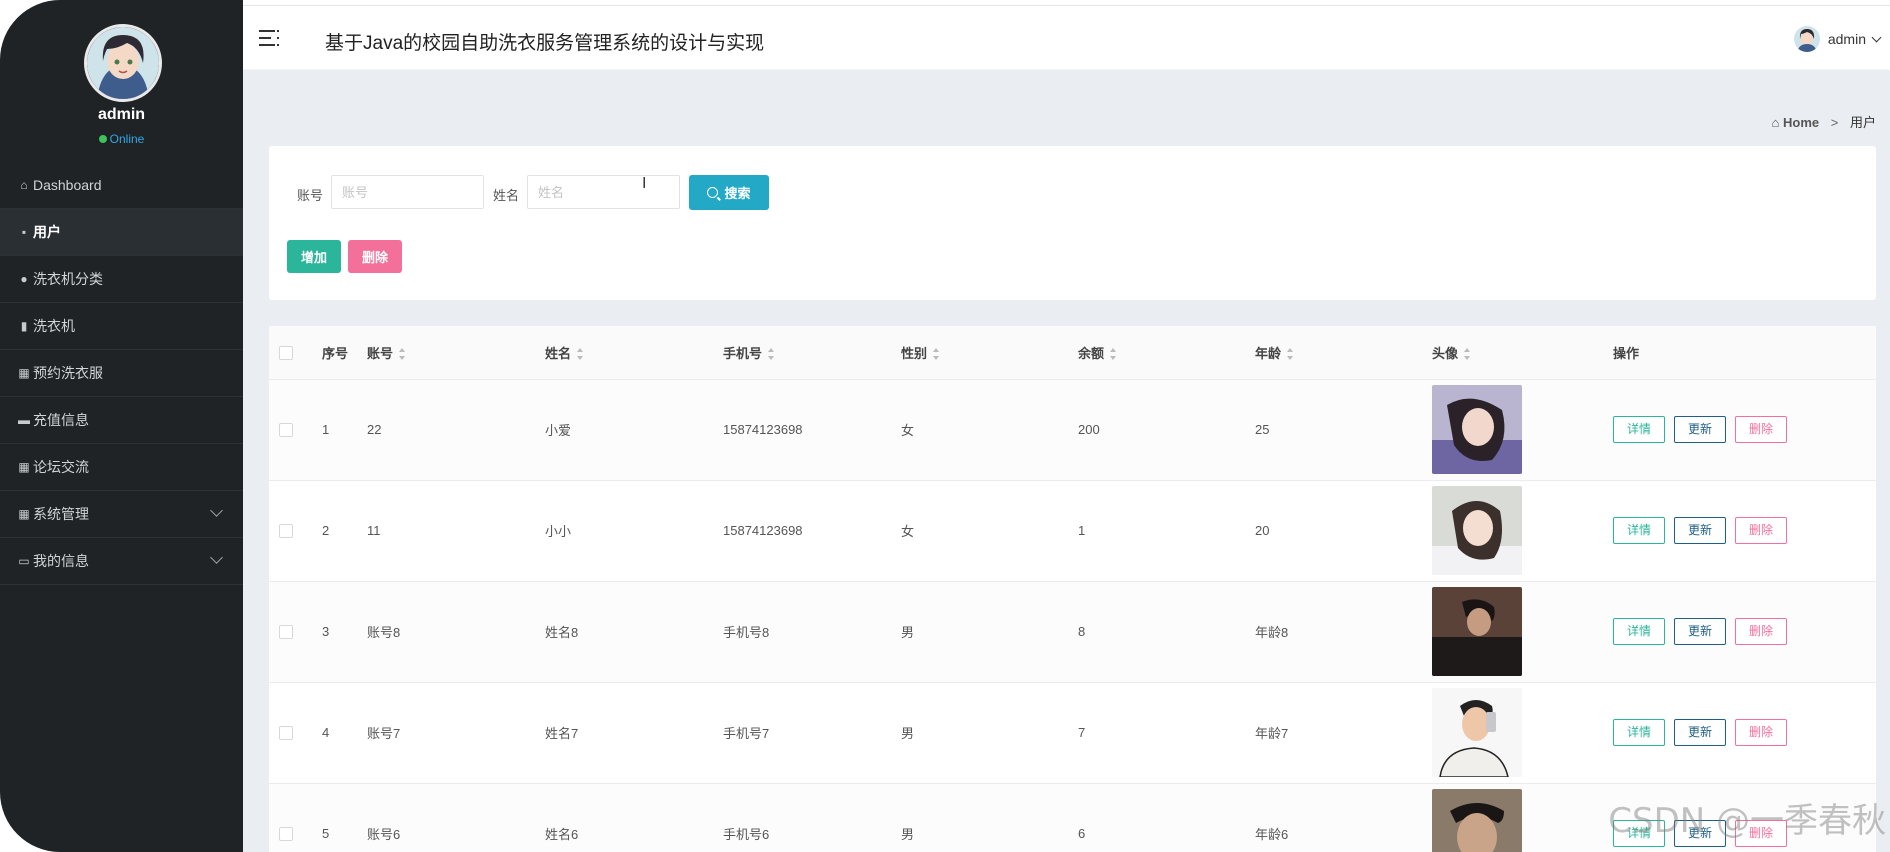 The image size is (1890, 852). Describe the element at coordinates (123, 63) in the screenshot. I see `sidebar-avatar` at that location.